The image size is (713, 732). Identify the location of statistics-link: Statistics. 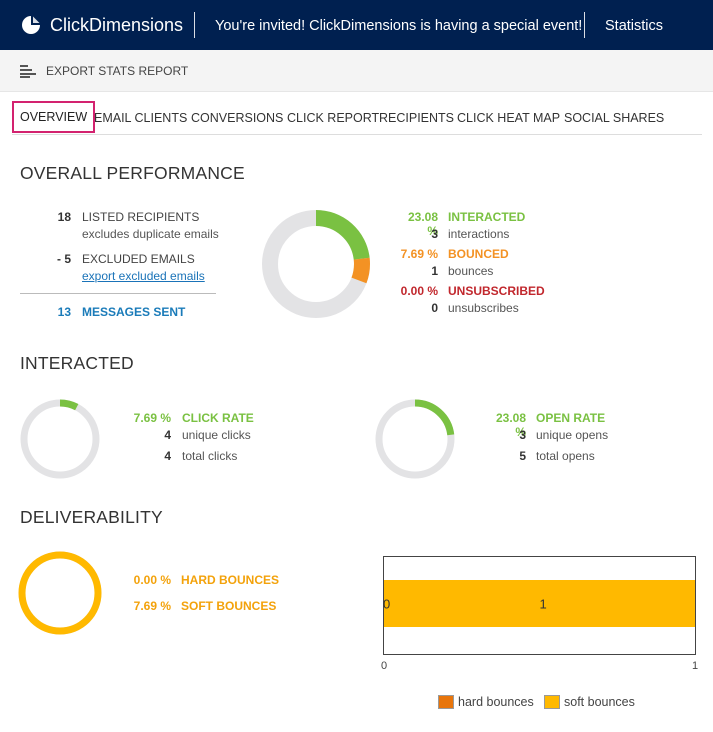
(634, 25).